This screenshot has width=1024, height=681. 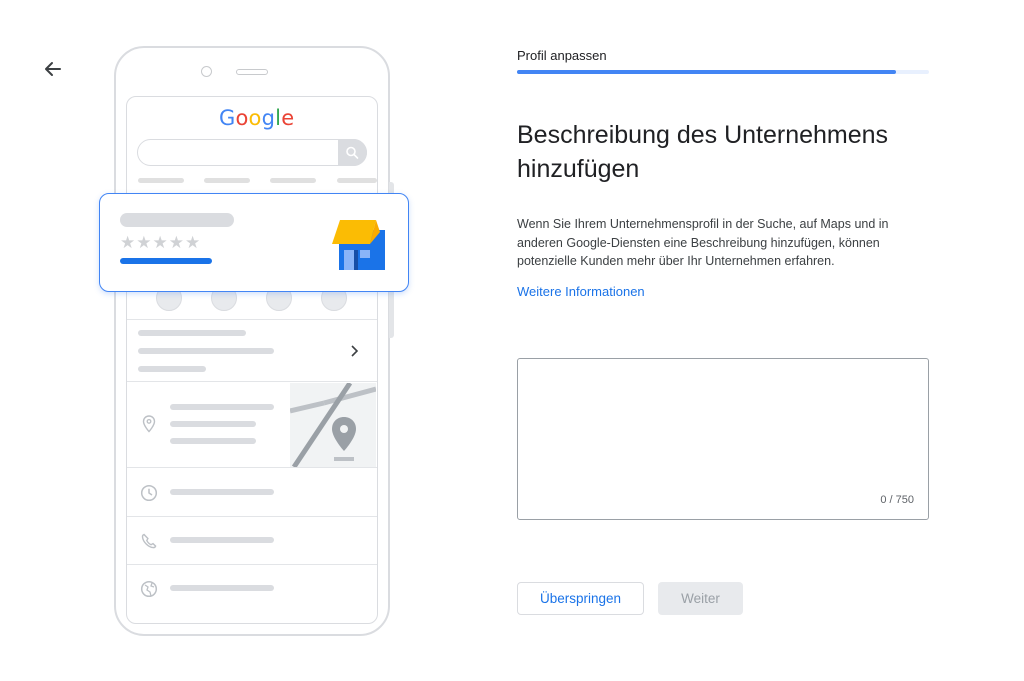 I want to click on google-logo: Google, so click(x=256, y=118).